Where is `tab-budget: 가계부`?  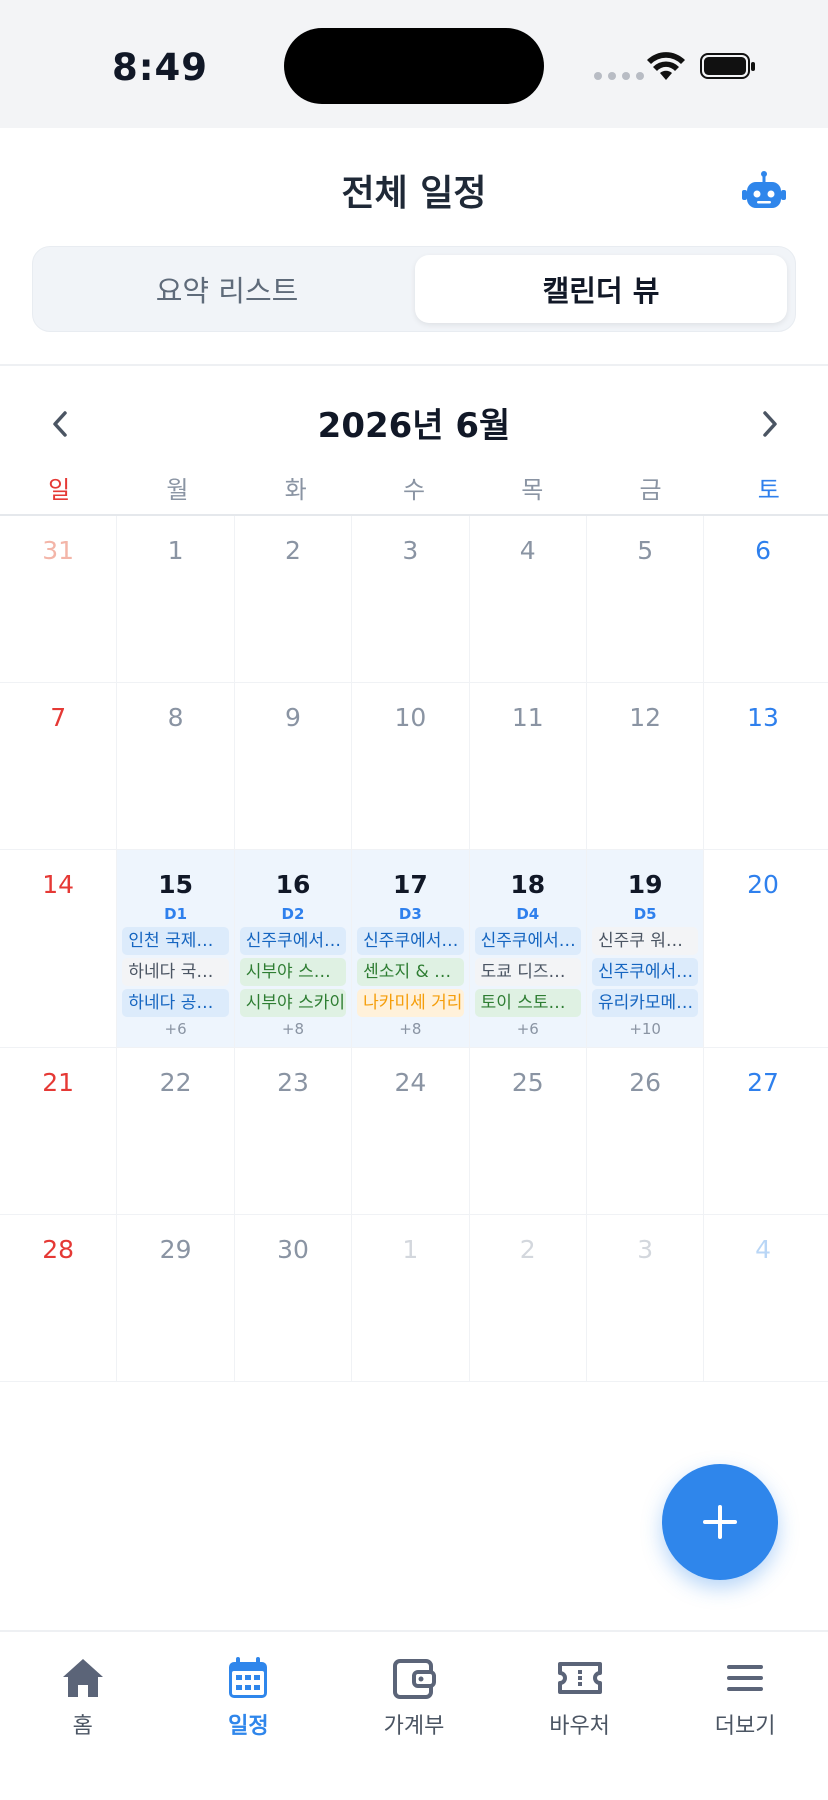
tab-budget: 가계부 is located at coordinates (414, 1716).